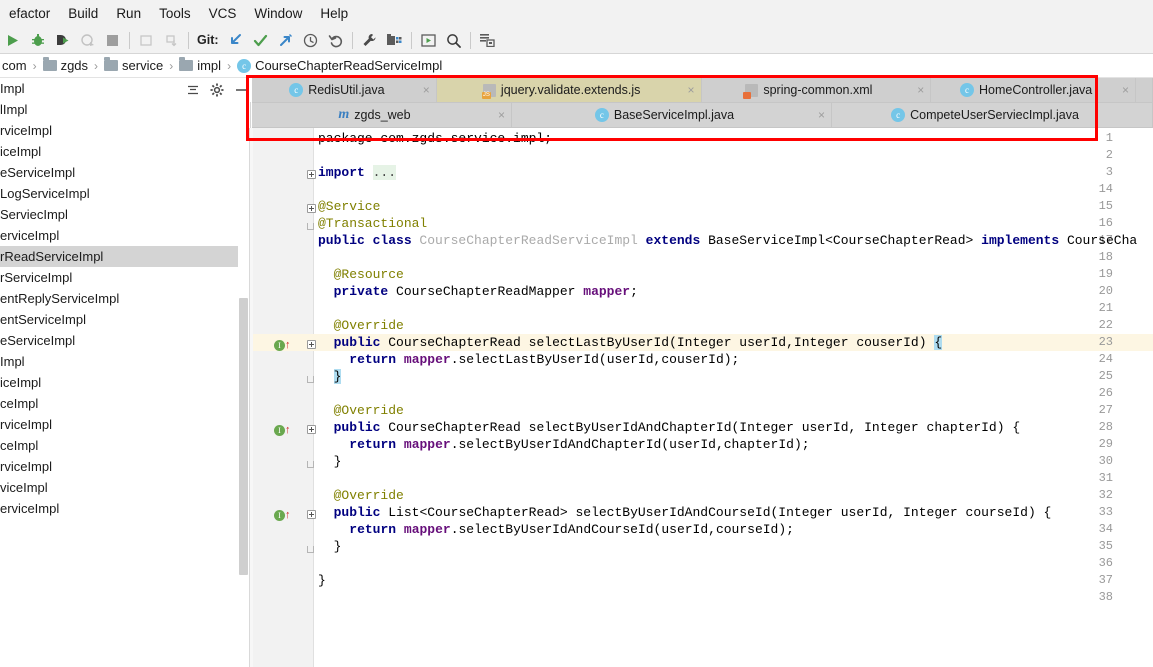 Image resolution: width=1153 pixels, height=667 pixels. I want to click on menu-item-help: Help, so click(334, 13).